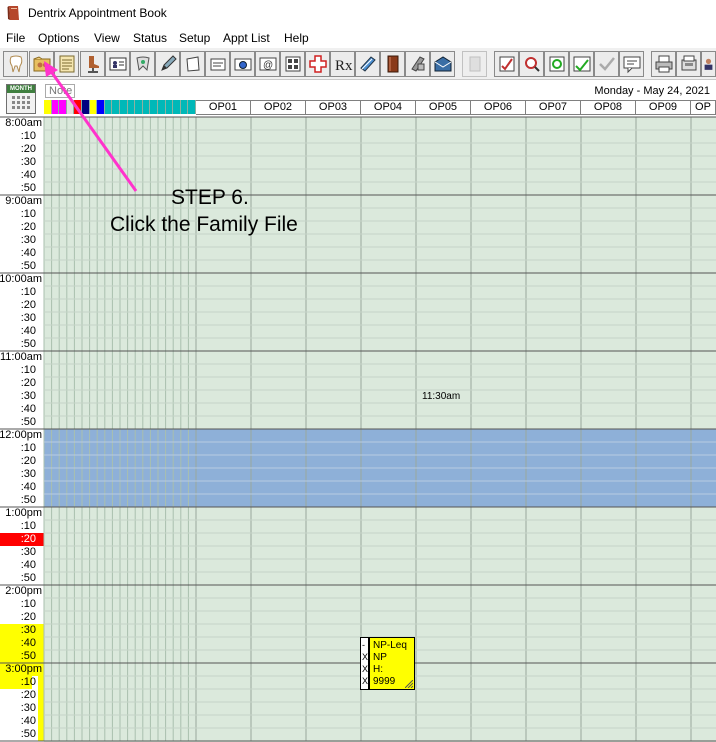 This screenshot has width=716, height=742. I want to click on menu-setup: Setup, so click(194, 38).